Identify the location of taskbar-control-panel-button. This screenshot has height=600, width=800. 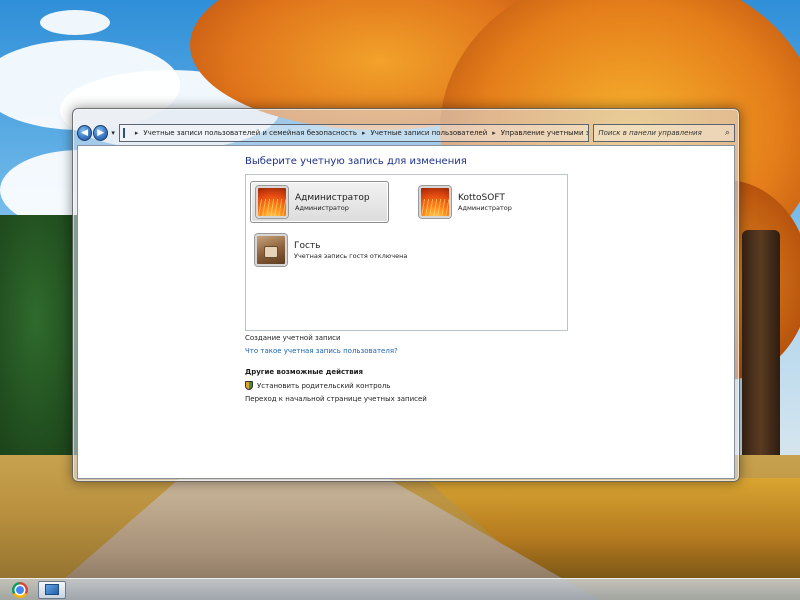
(52, 589).